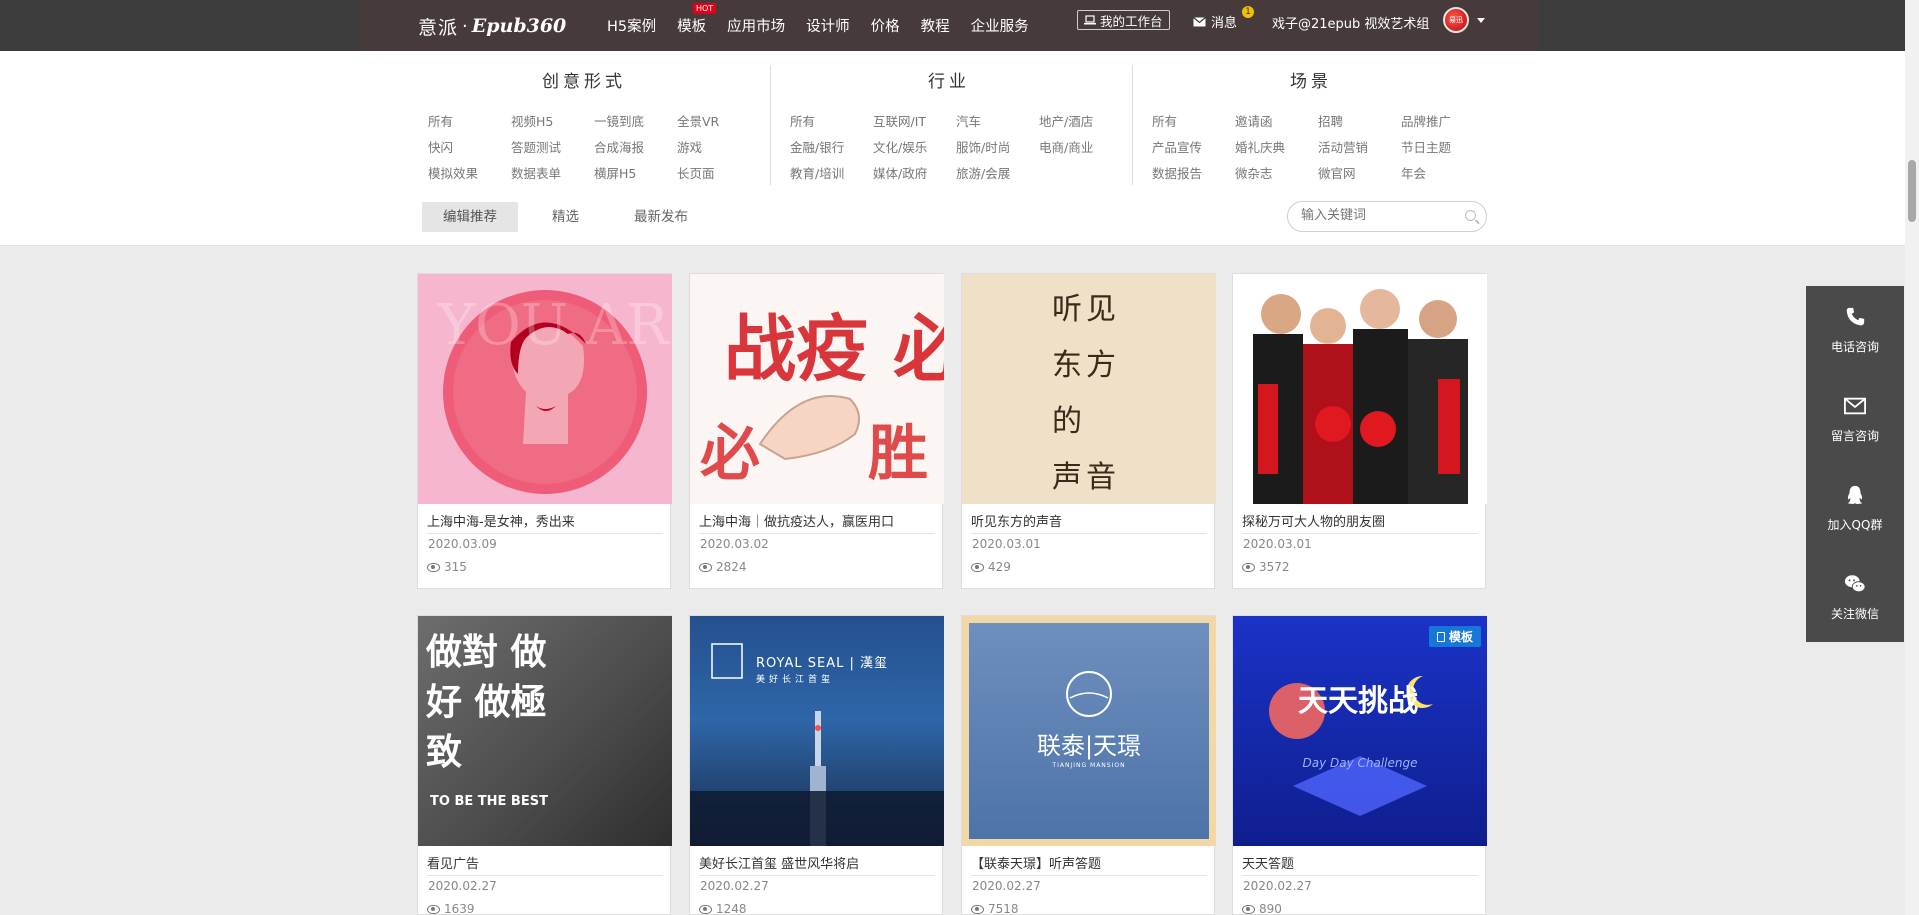  Describe the element at coordinates (828, 25) in the screenshot. I see `nav-designers: 设计师` at that location.